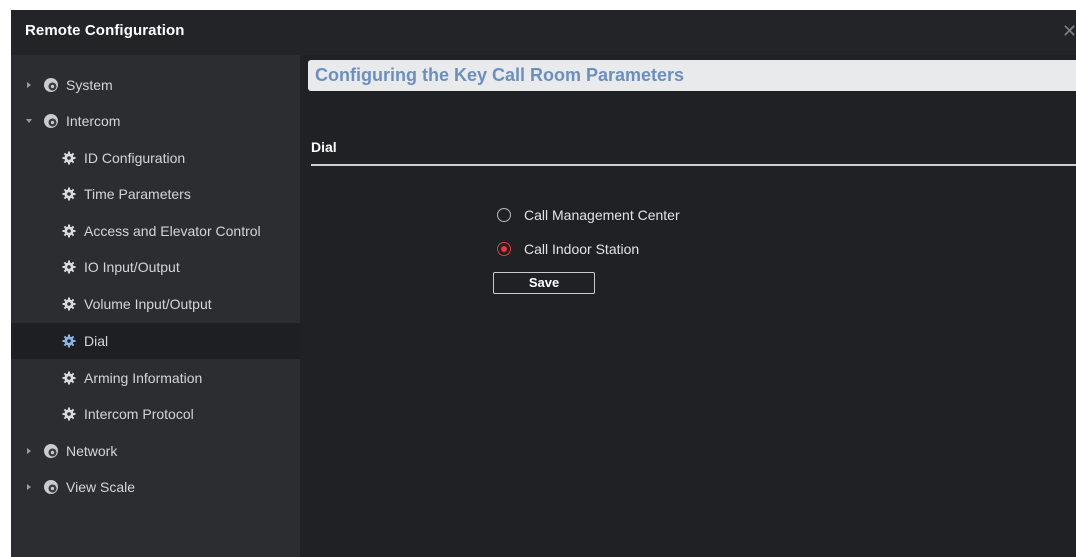 This screenshot has width=1076, height=557. Describe the element at coordinates (148, 304) in the screenshot. I see `tree-item-label: Volume Input/Output` at that location.